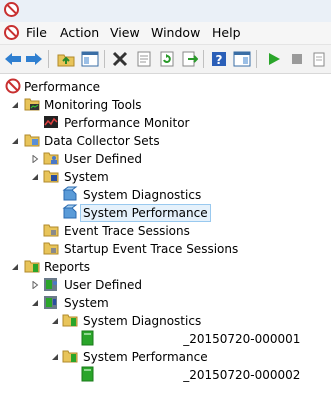  Describe the element at coordinates (165, 105) in the screenshot. I see `tree-node-monitoring-tools: Monitoring Tools` at that location.